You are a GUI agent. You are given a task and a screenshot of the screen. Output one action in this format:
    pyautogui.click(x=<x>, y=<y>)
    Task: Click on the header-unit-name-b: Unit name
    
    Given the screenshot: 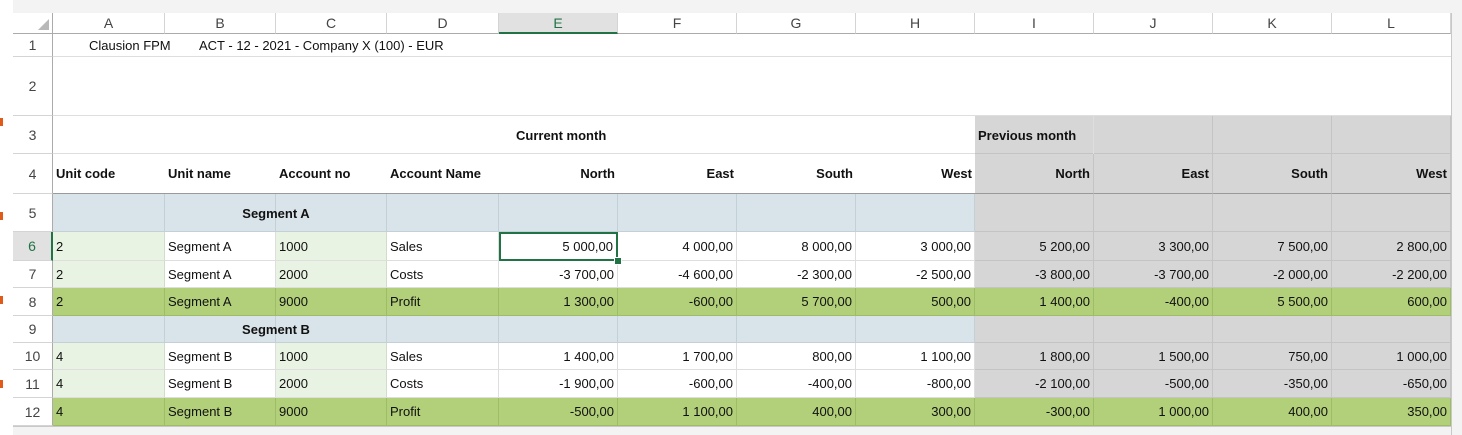 What is the action you would take?
    pyautogui.click(x=220, y=174)
    